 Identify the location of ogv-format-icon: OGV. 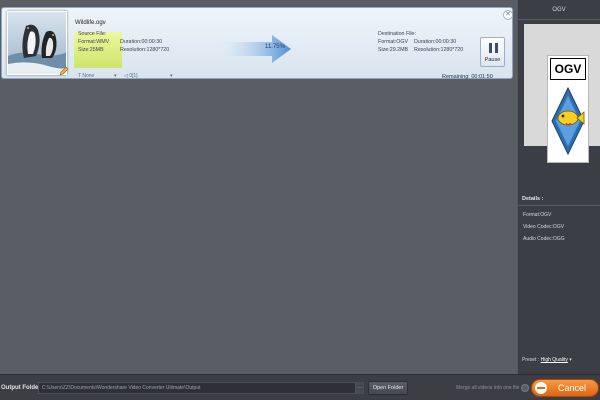
(568, 109).